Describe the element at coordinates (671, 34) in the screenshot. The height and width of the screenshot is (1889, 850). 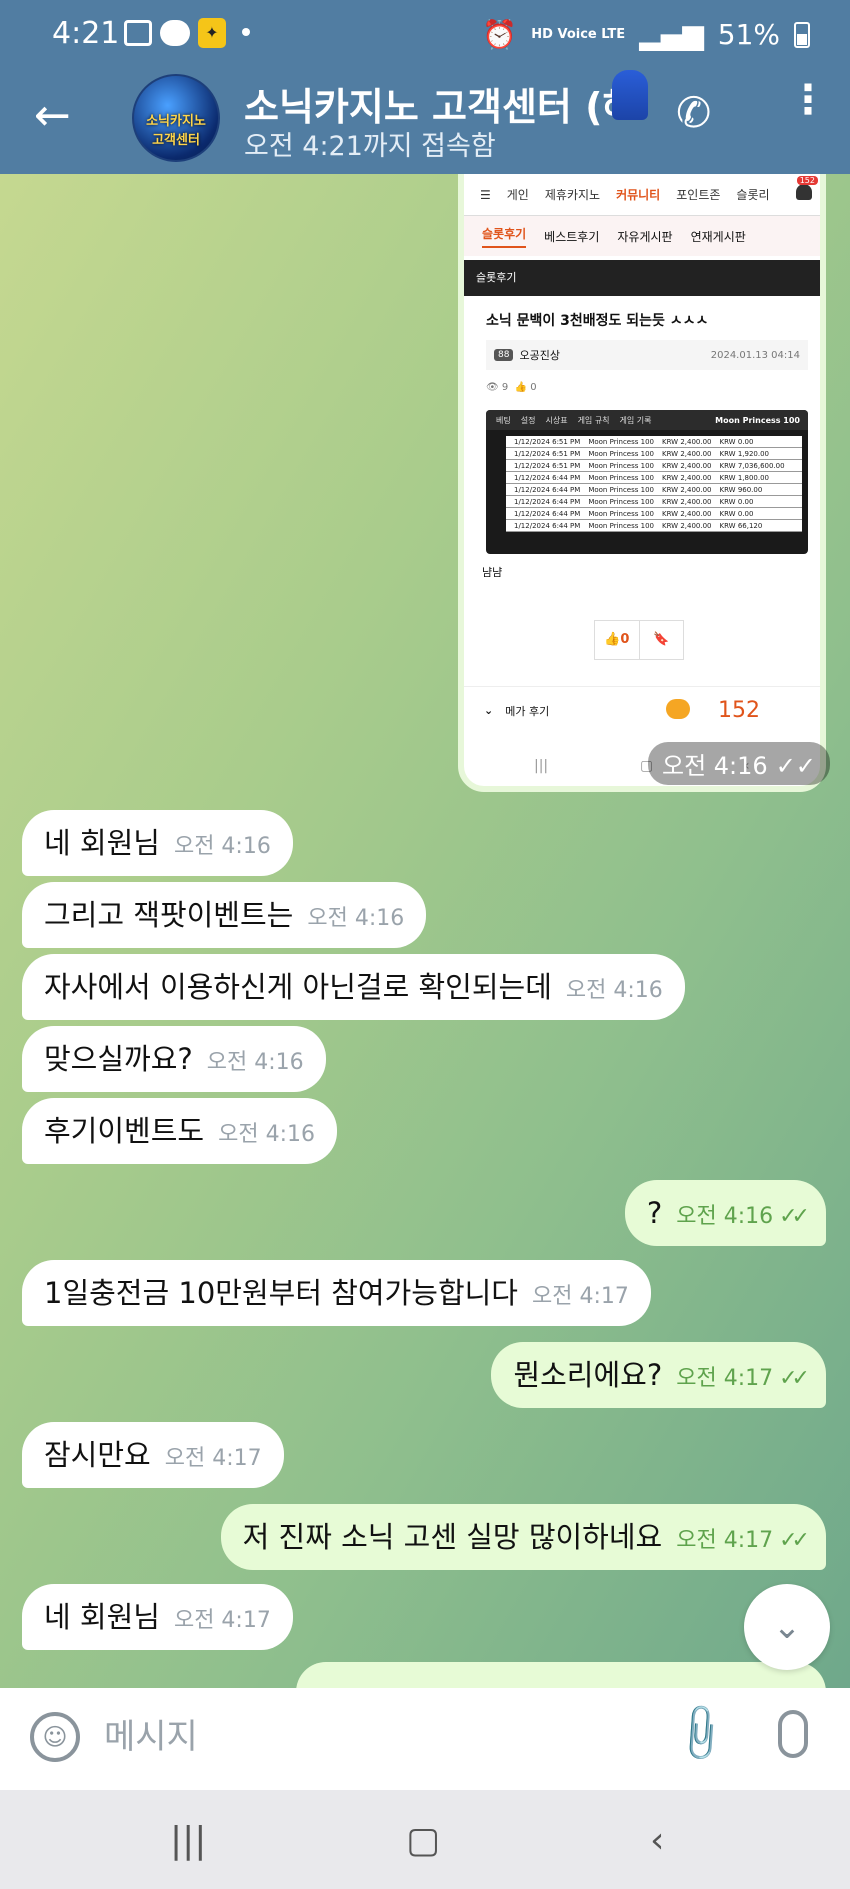
I see `signal-icon: ▂▄▆` at that location.